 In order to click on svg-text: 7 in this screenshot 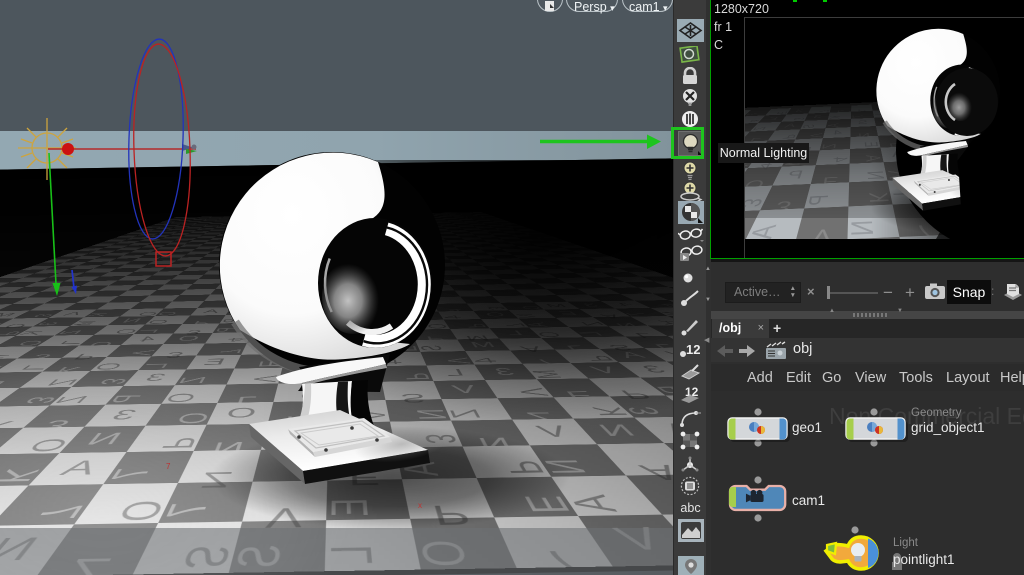, I will do `click(168, 466)`.